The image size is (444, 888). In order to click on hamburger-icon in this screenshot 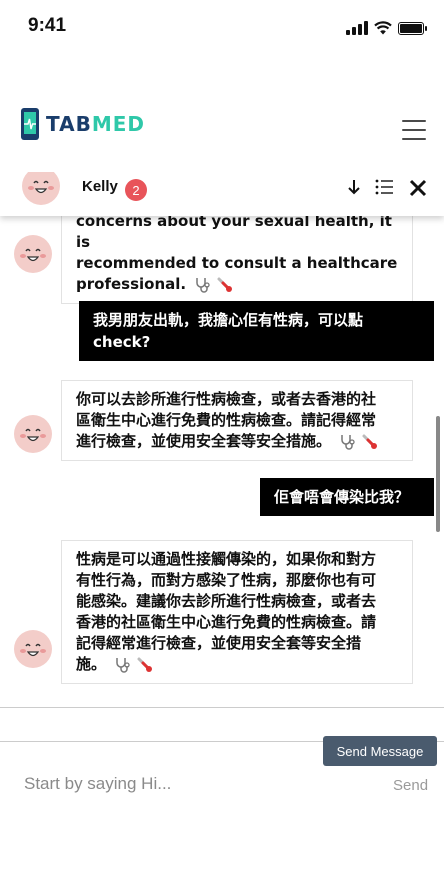, I will do `click(414, 130)`.